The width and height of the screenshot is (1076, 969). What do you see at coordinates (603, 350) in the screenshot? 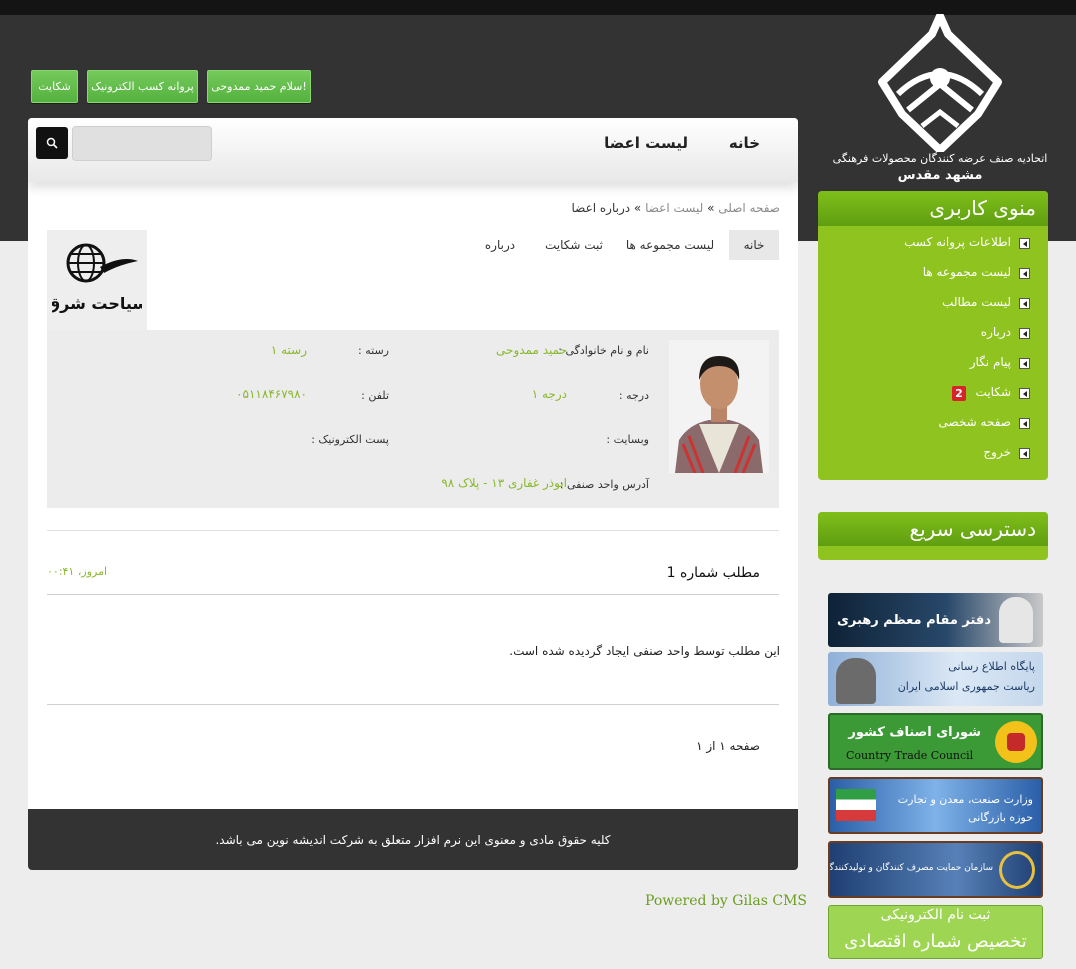
I see `name-label: نام و نام خانوادگی :` at bounding box center [603, 350].